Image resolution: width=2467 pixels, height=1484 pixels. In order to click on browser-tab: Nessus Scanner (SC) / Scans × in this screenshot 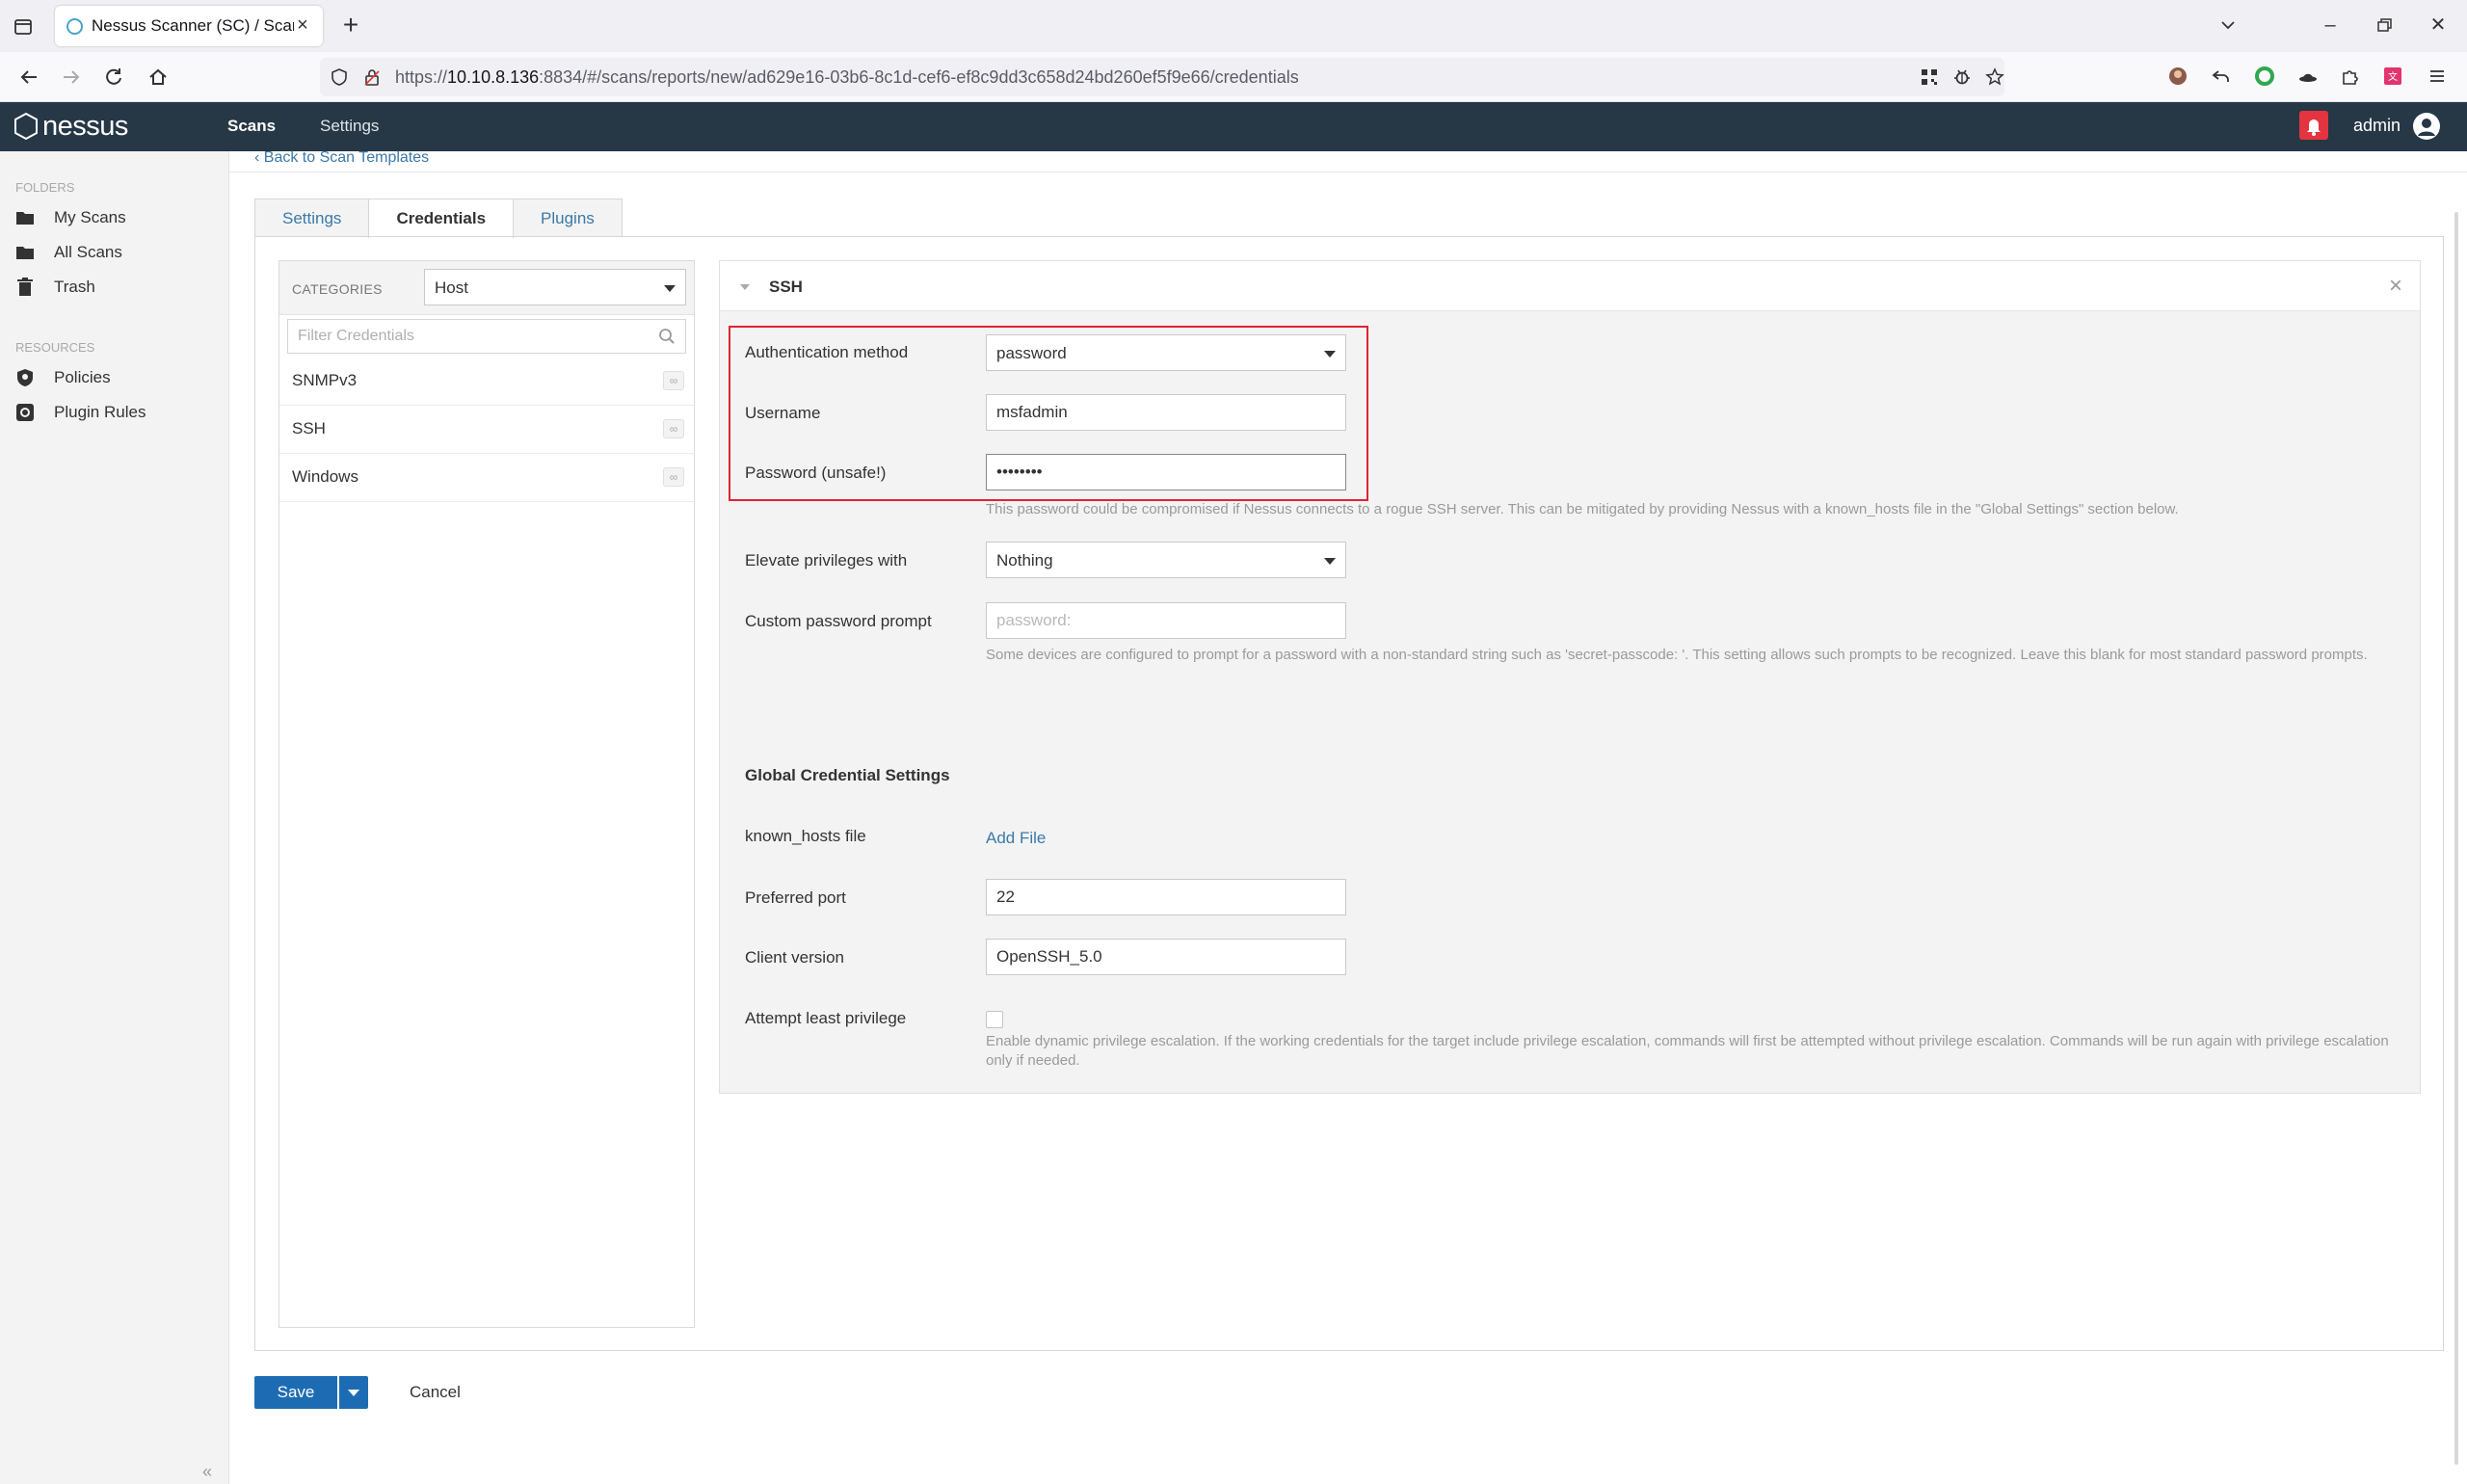, I will do `click(189, 26)`.